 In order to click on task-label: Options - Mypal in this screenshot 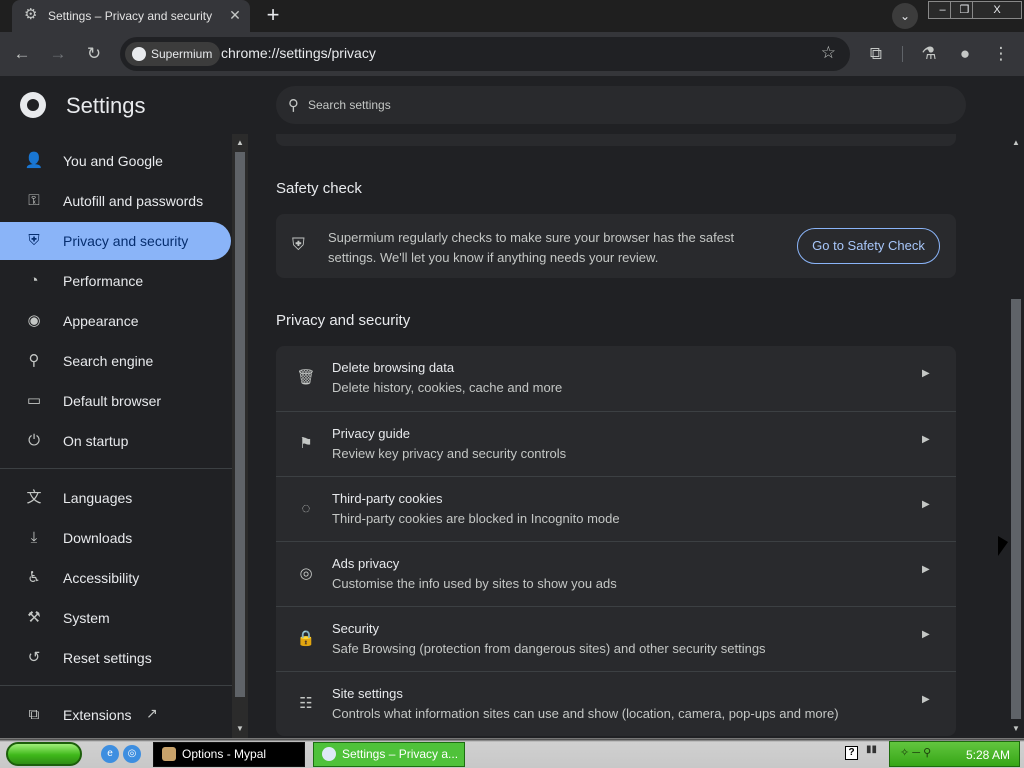, I will do `click(224, 754)`.